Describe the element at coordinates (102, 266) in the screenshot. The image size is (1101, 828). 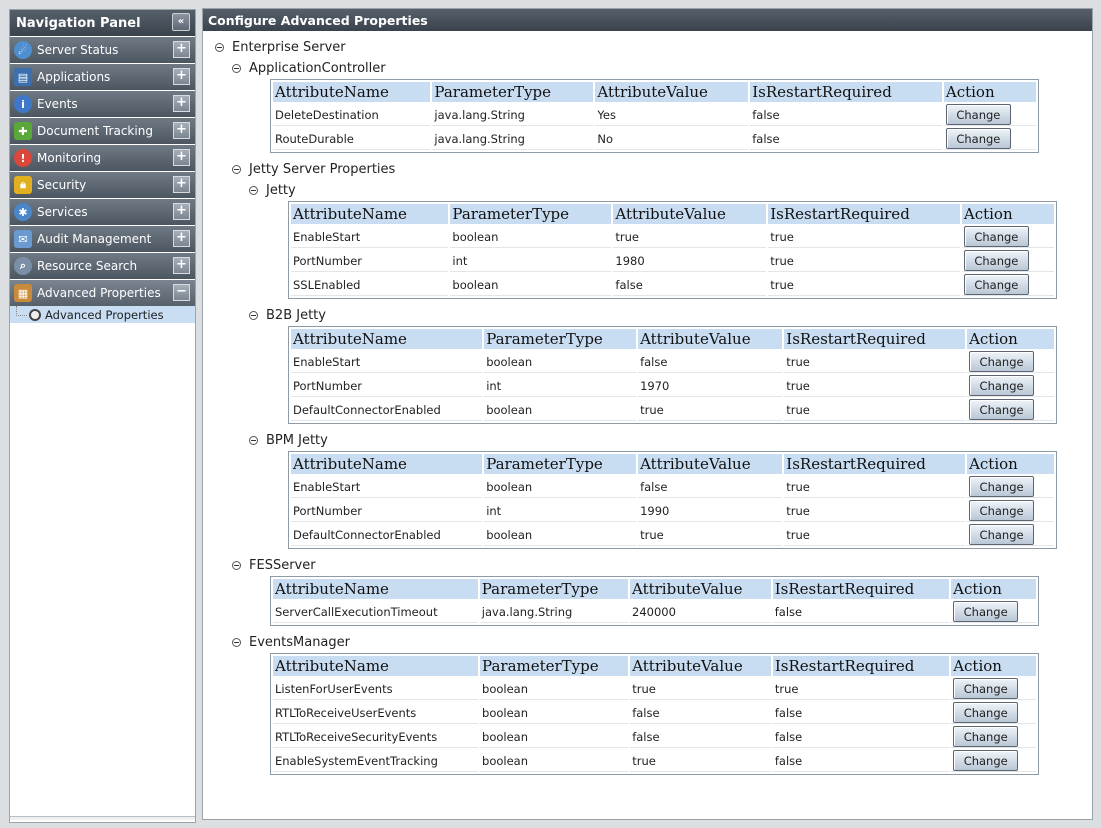
I see `nav-item-resource-search: ⌕ Resource Search +` at that location.